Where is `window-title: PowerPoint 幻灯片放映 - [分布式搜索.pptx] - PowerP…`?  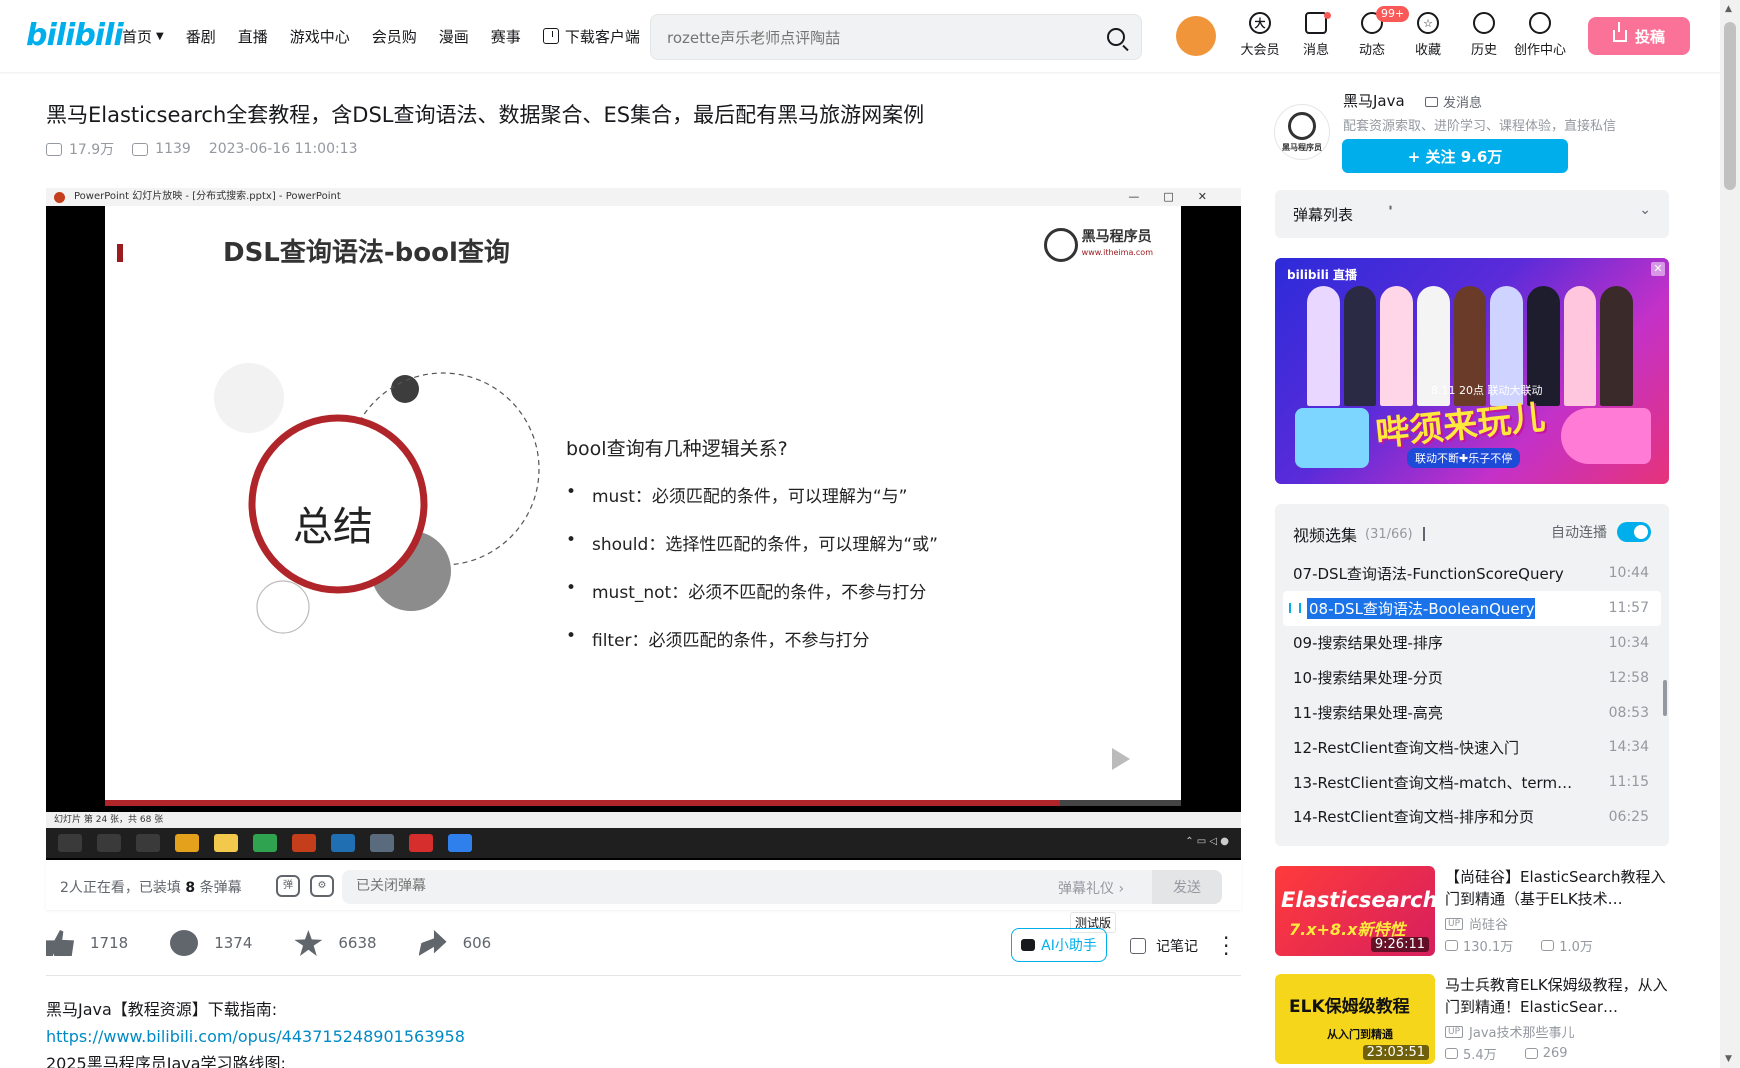
window-title: PowerPoint 幻灯片放映 - [分布式搜索.pptx] - PowerP… is located at coordinates (207, 196).